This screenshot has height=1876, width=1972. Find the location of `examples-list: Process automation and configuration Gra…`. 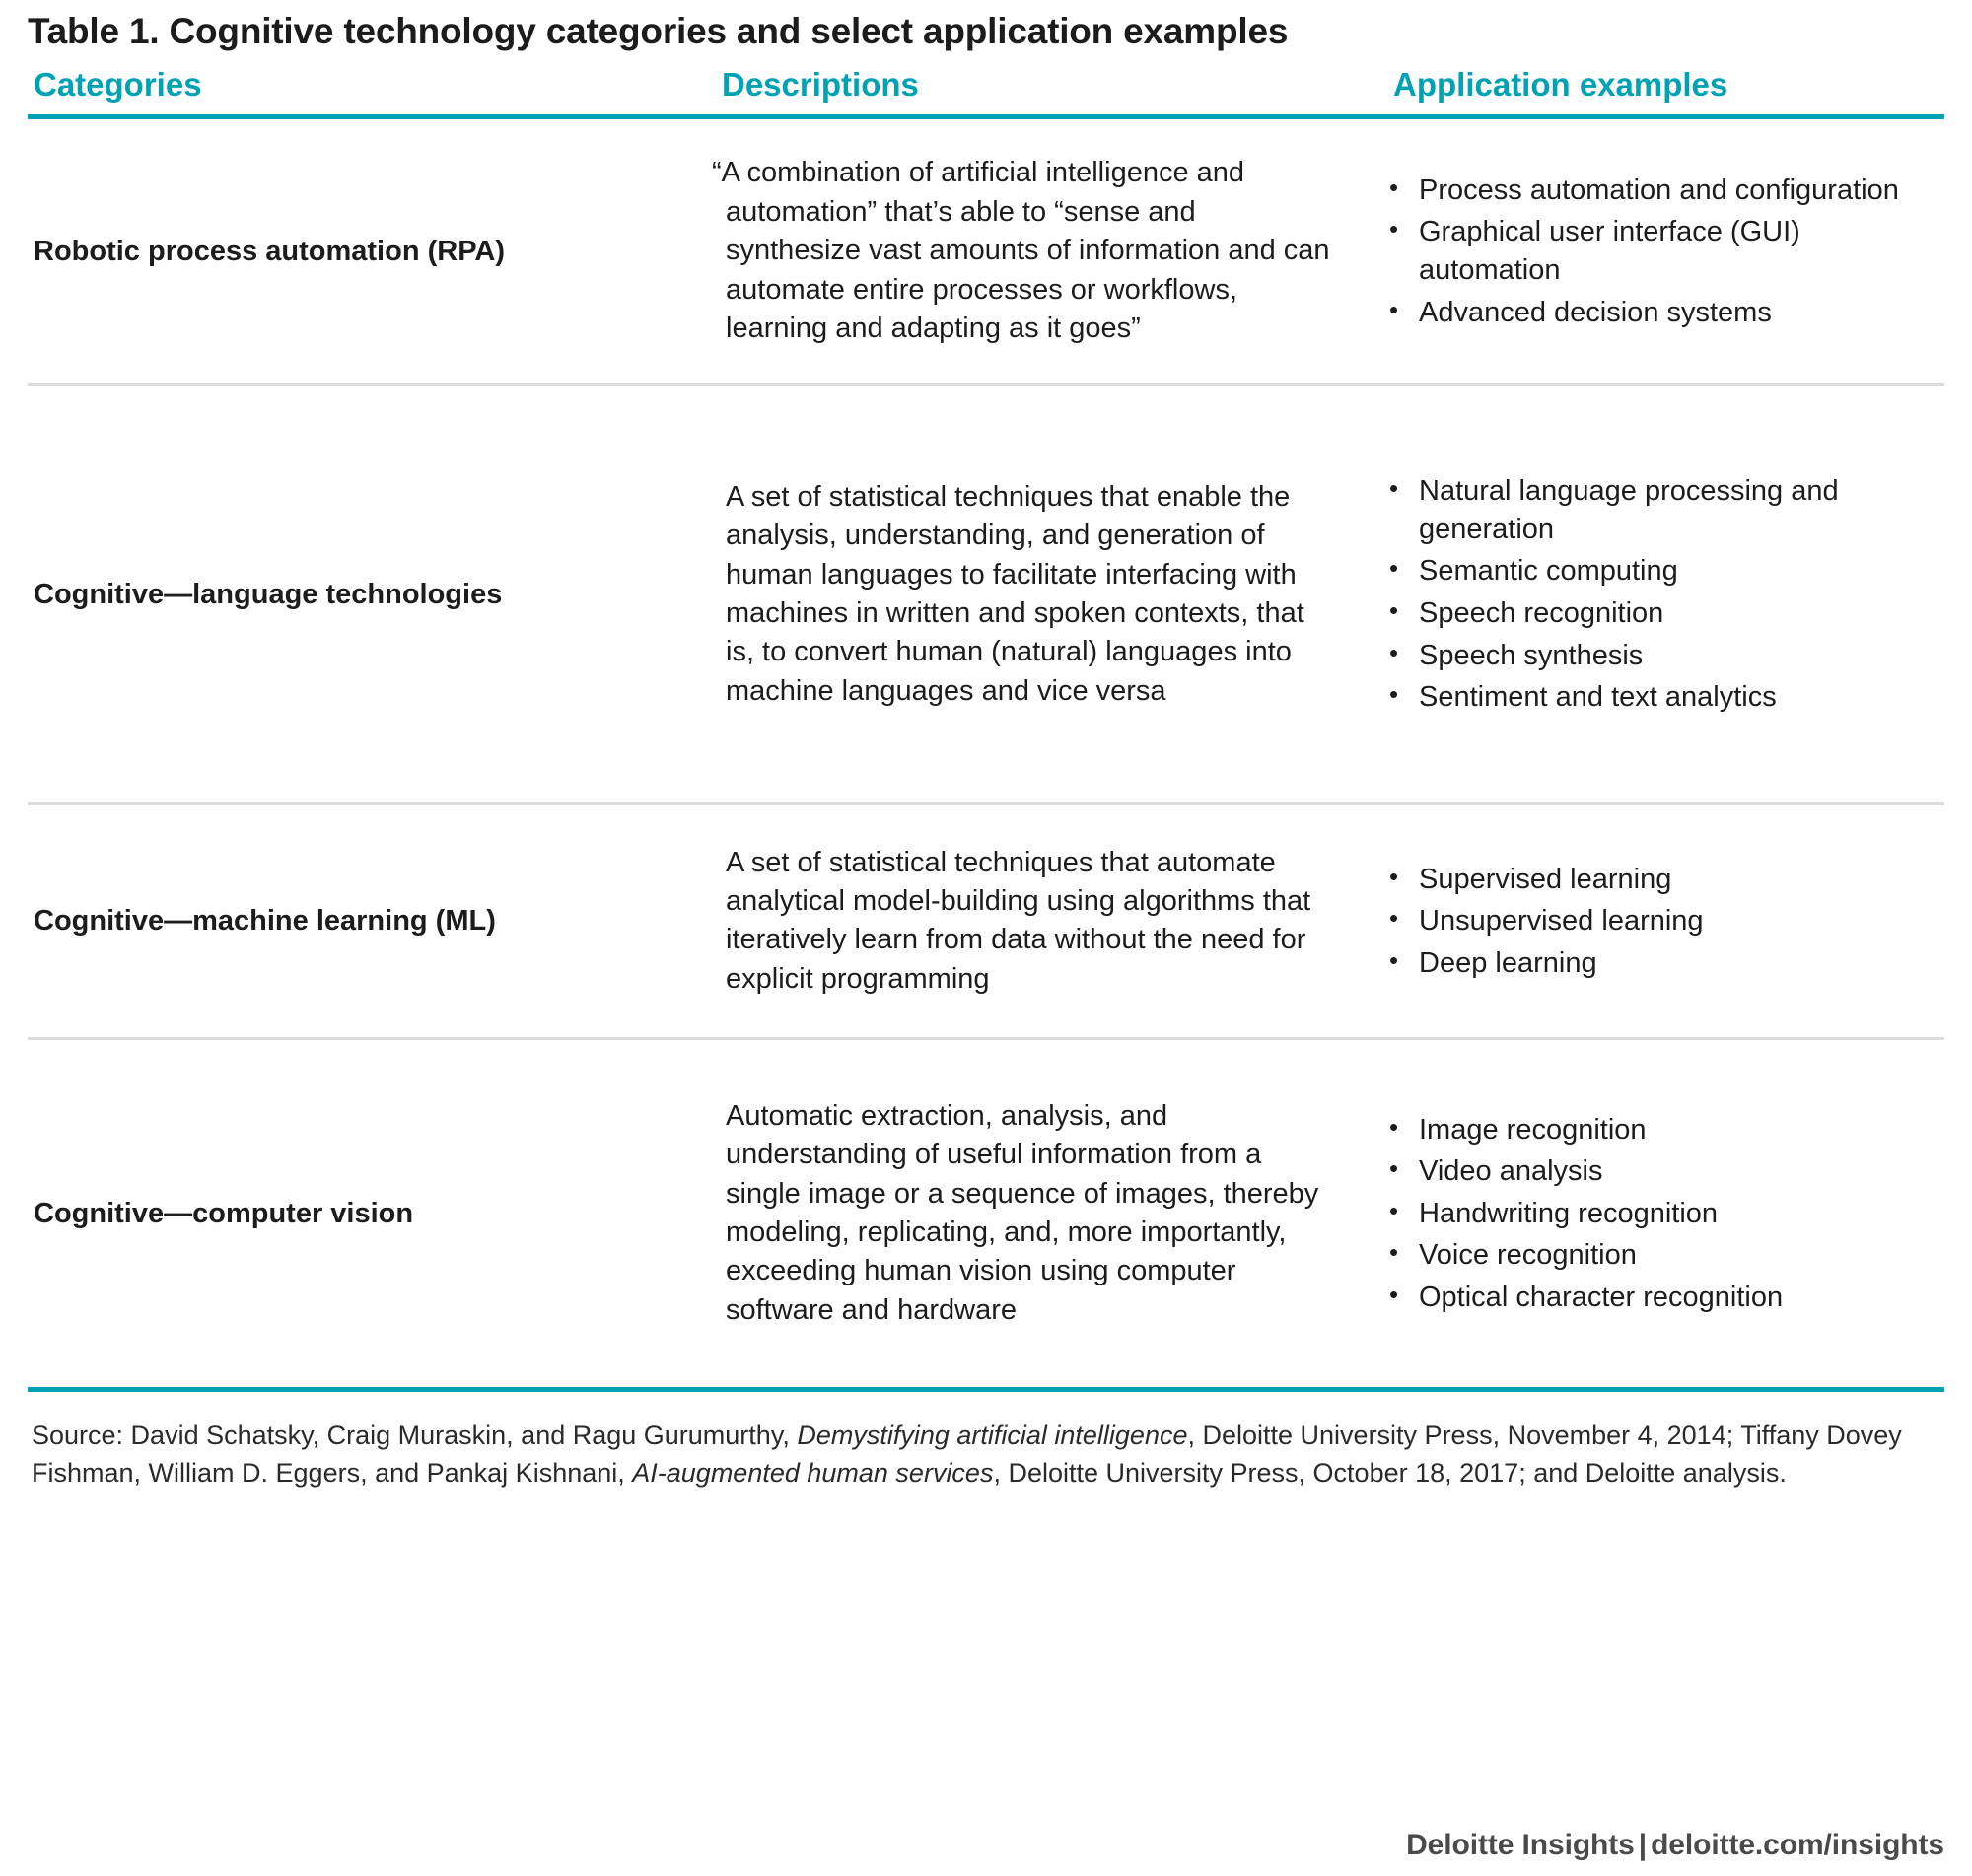

examples-list: Process automation and configuration Gra… is located at coordinates (1662, 251).